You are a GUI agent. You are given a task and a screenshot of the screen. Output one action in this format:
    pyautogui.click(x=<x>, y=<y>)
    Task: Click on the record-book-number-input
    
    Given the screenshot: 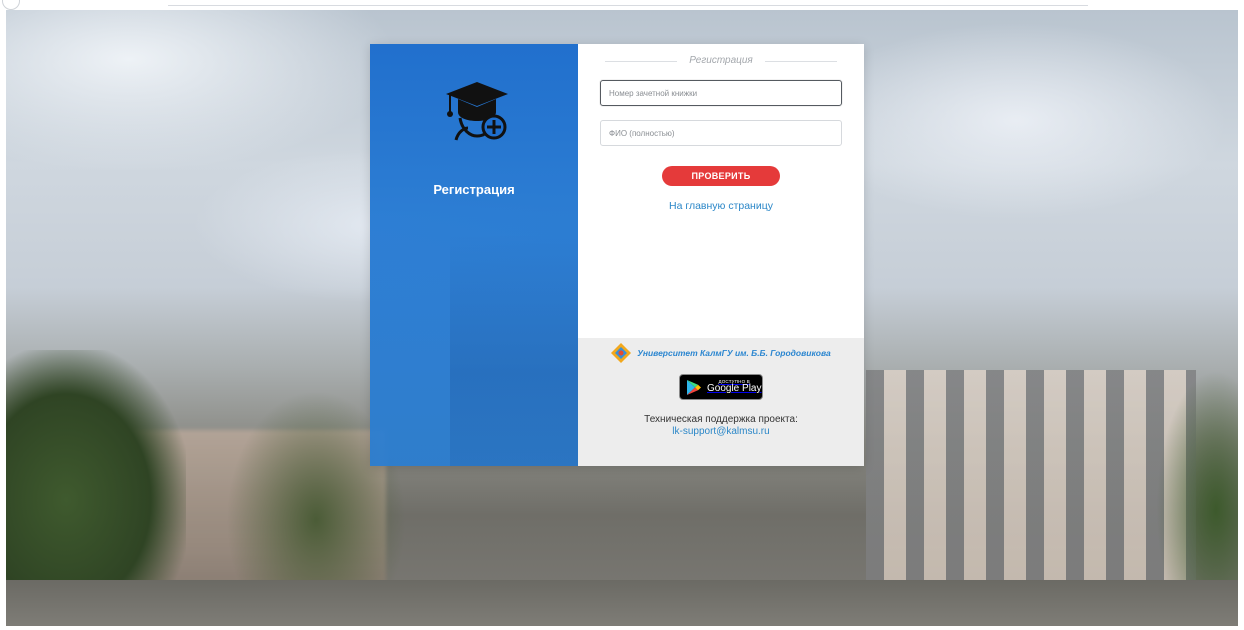 What is the action you would take?
    pyautogui.click(x=721, y=93)
    